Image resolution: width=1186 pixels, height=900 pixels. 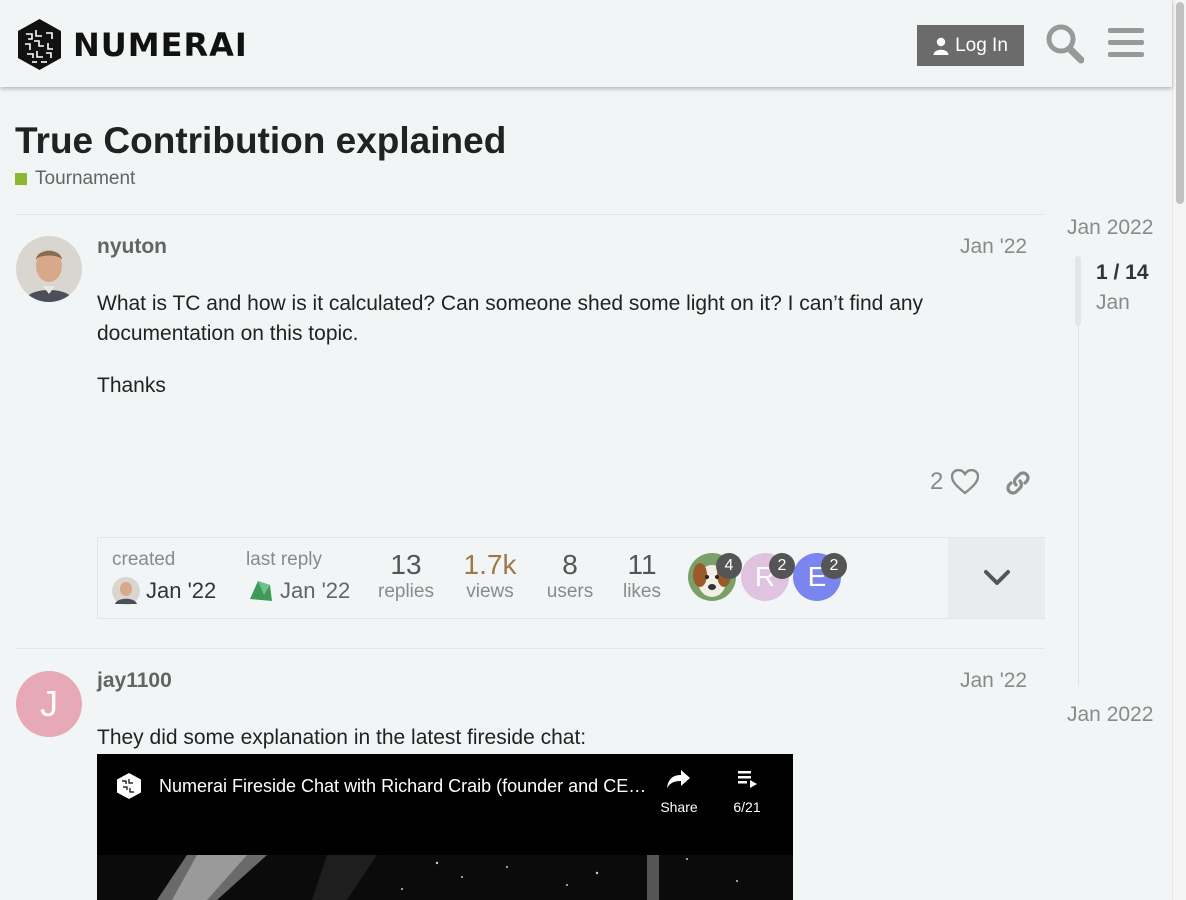 I want to click on avatar-letter: J, so click(x=49, y=703).